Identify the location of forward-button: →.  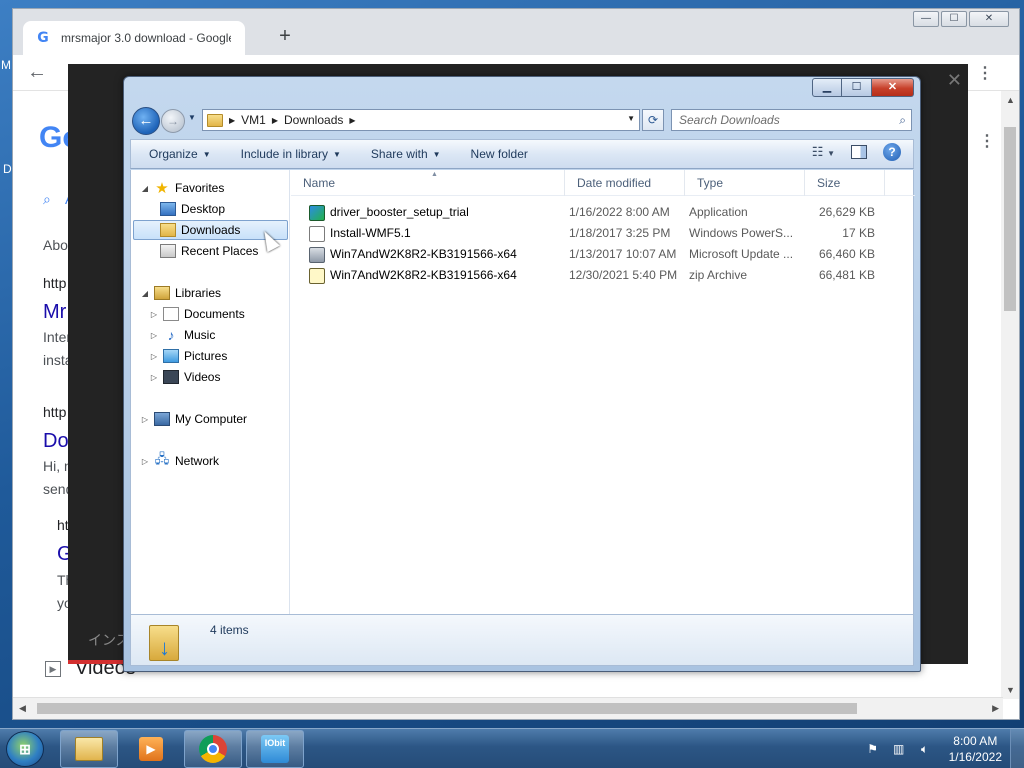
(173, 121).